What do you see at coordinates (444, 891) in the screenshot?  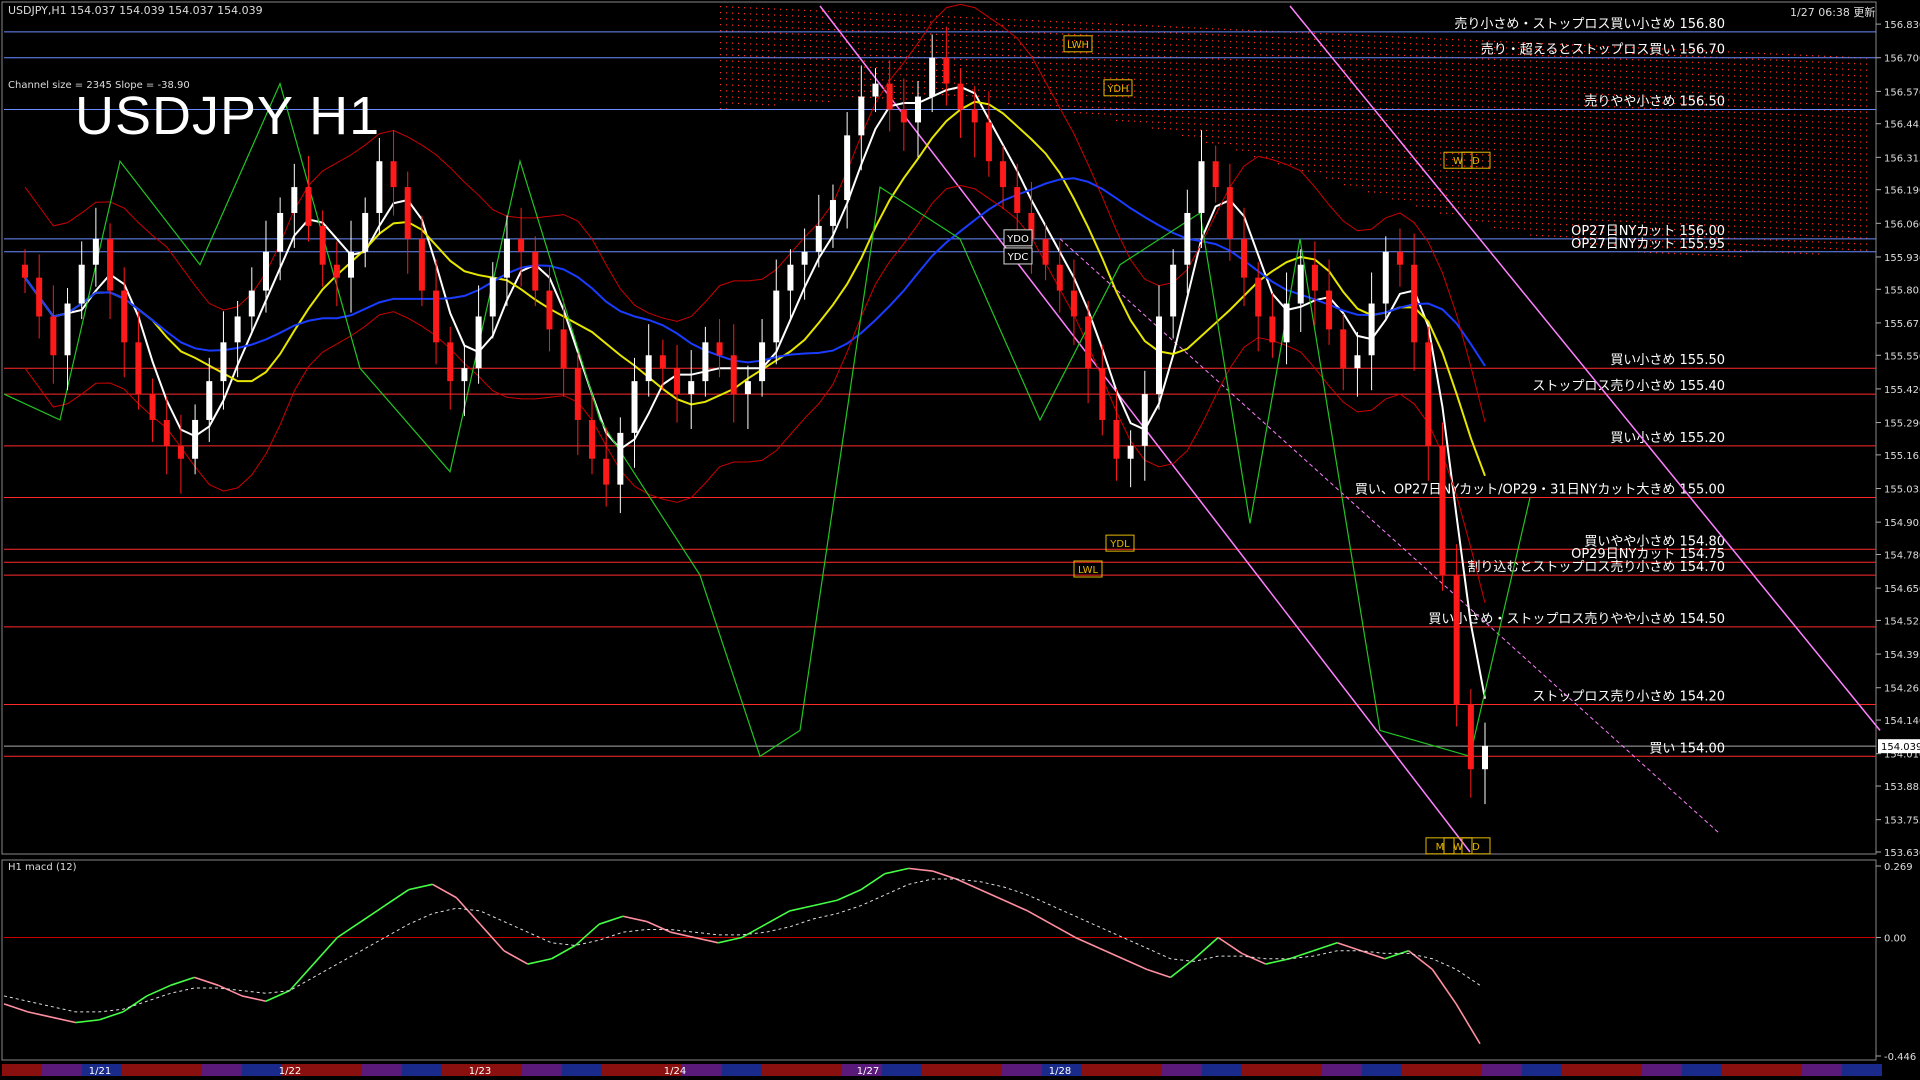 I see `macd-line-segment` at bounding box center [444, 891].